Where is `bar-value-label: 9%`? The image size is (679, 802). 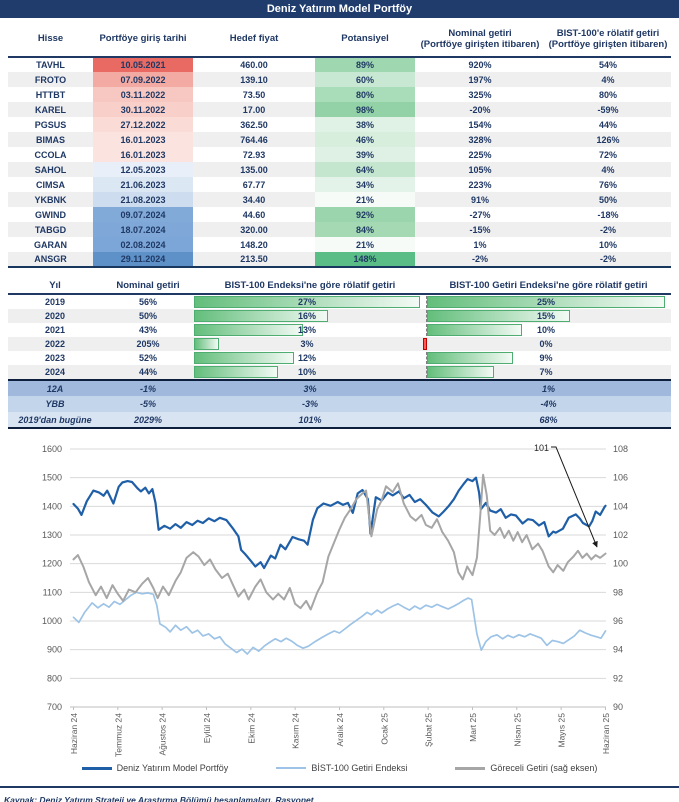
bar-value-label: 9% is located at coordinates (546, 358).